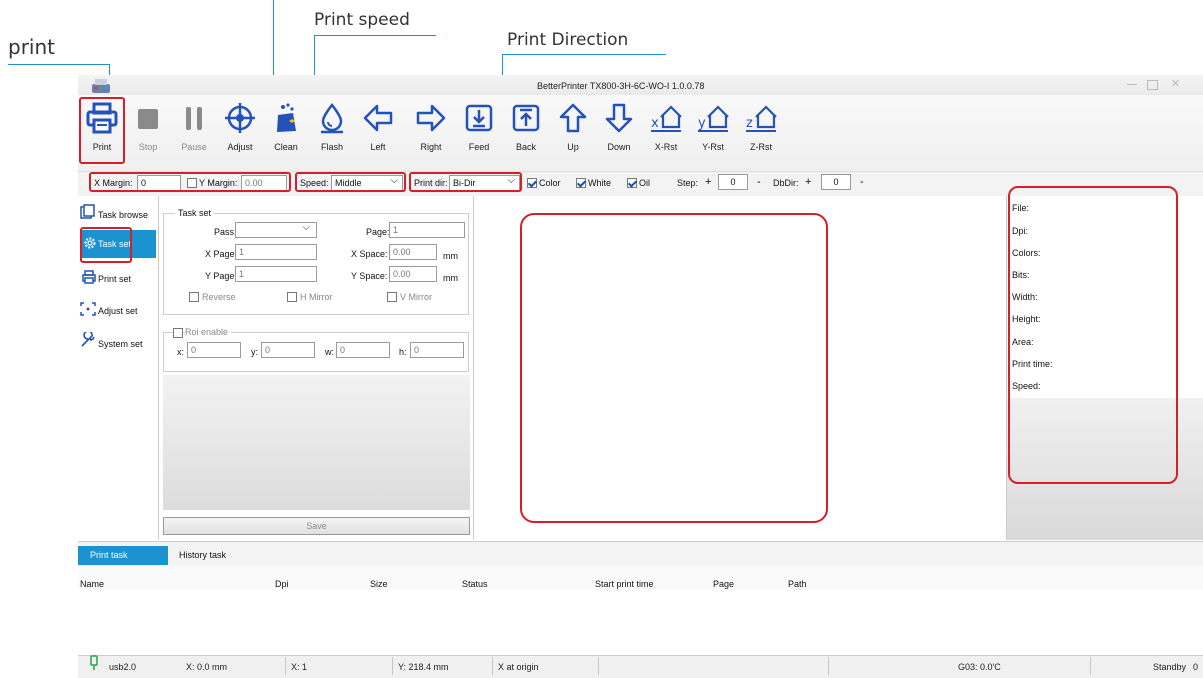  I want to click on x-page-label: X Page:, so click(221, 254).